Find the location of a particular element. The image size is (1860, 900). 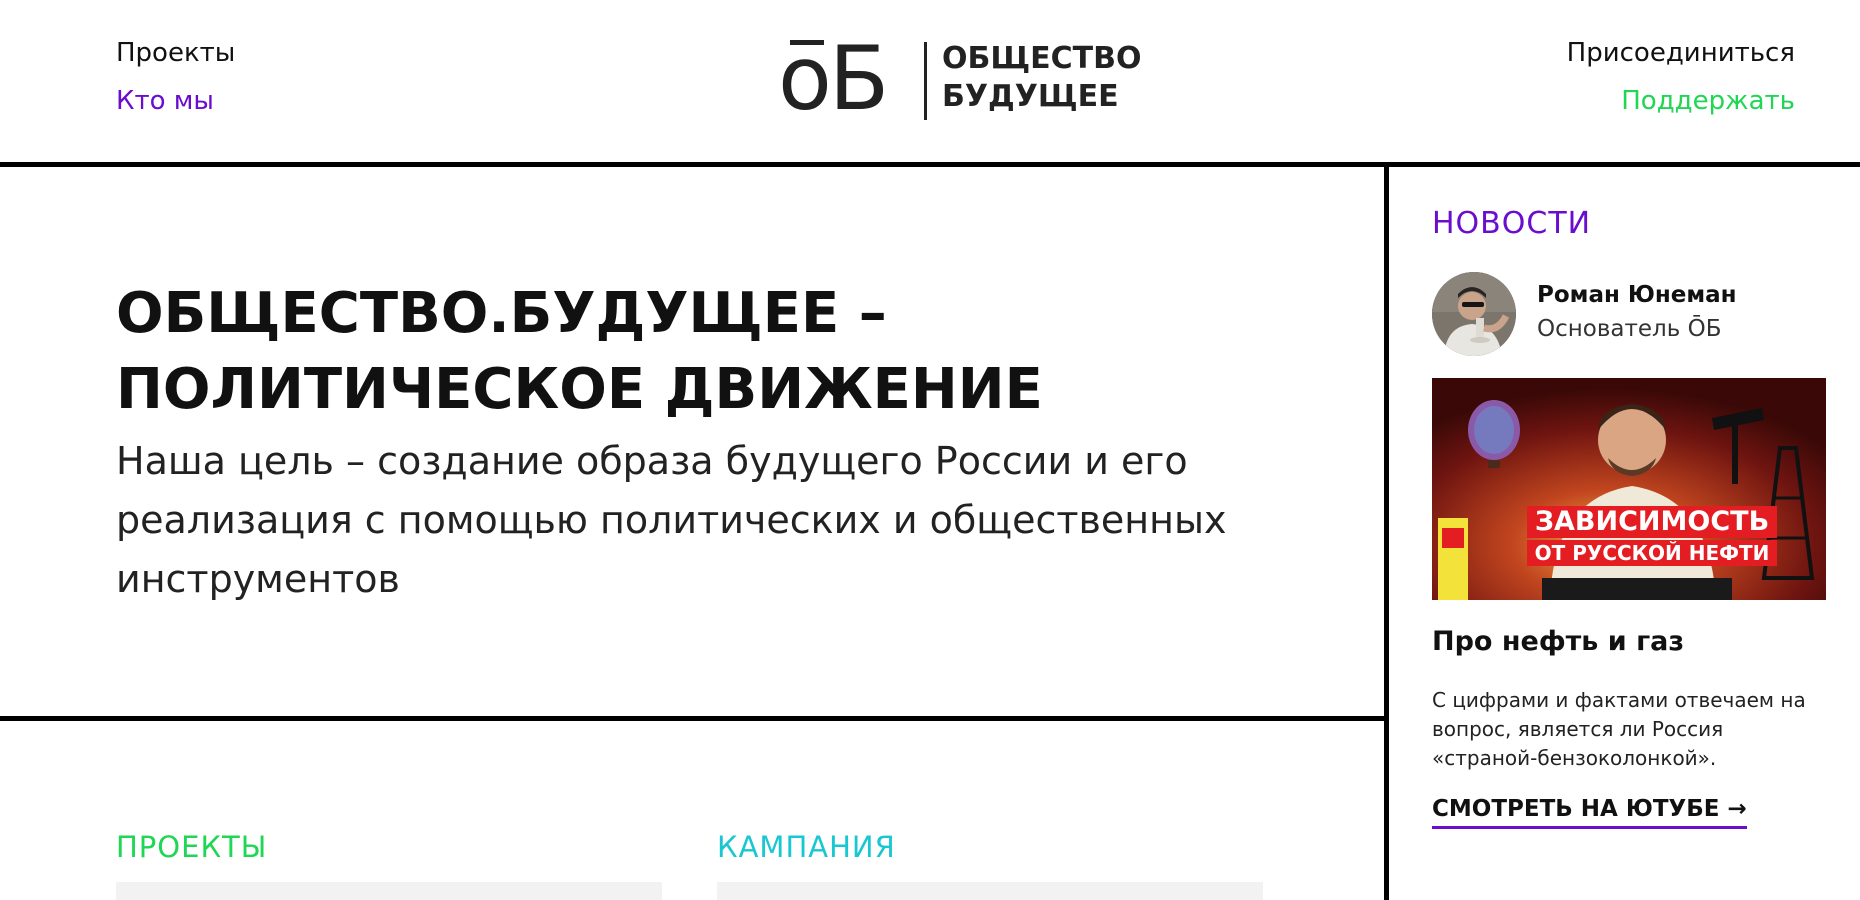

projects-card is located at coordinates (389, 891).